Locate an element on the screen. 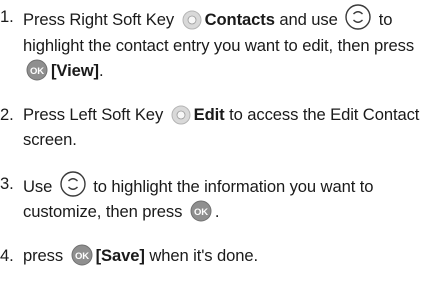  step-number: 2. is located at coordinates (7, 114).